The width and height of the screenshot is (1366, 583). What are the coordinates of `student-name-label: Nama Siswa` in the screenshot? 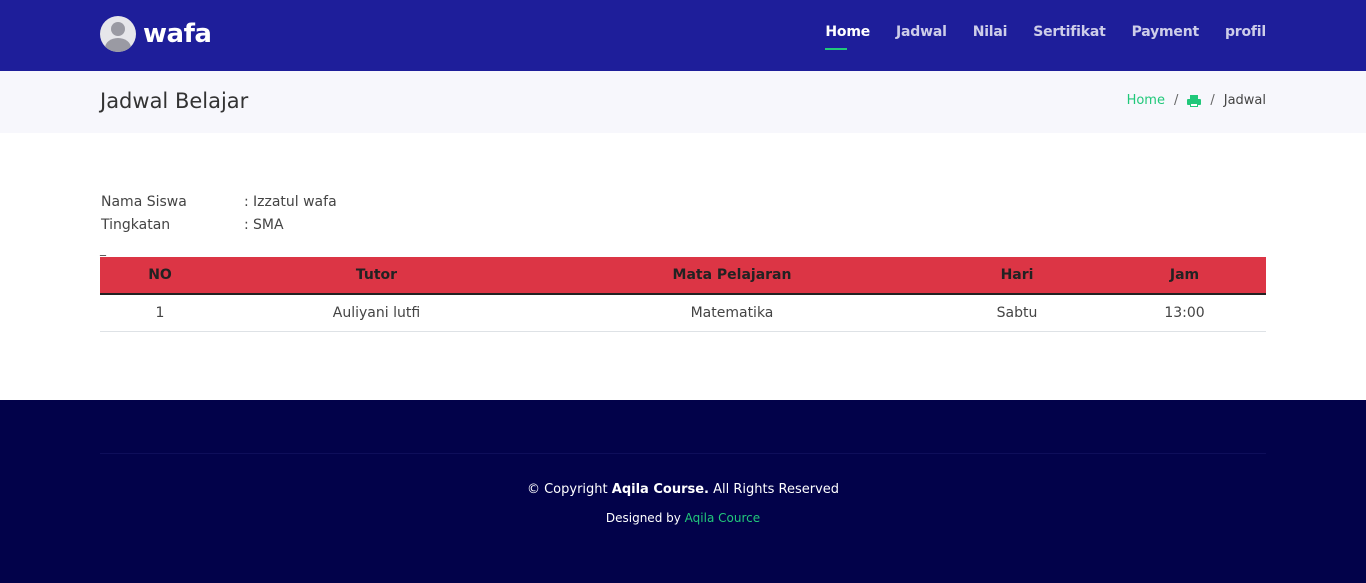 It's located at (144, 201).